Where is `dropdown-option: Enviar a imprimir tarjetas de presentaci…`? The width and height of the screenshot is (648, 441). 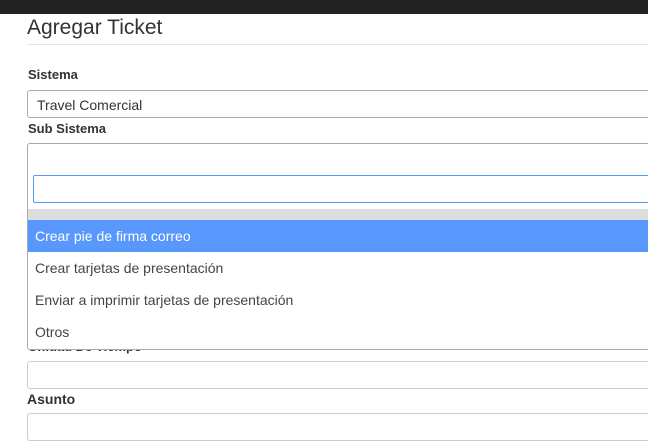 dropdown-option: Enviar a imprimir tarjetas de presentaci… is located at coordinates (338, 300).